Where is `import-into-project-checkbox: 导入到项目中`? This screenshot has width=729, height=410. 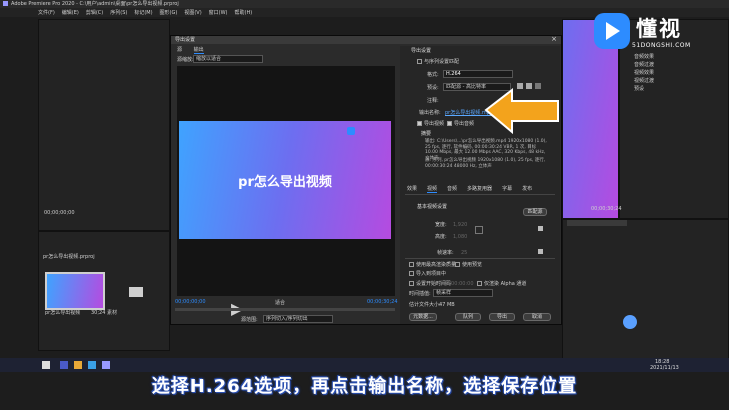
import-into-project-checkbox: 导入到项目中 is located at coordinates (427, 274).